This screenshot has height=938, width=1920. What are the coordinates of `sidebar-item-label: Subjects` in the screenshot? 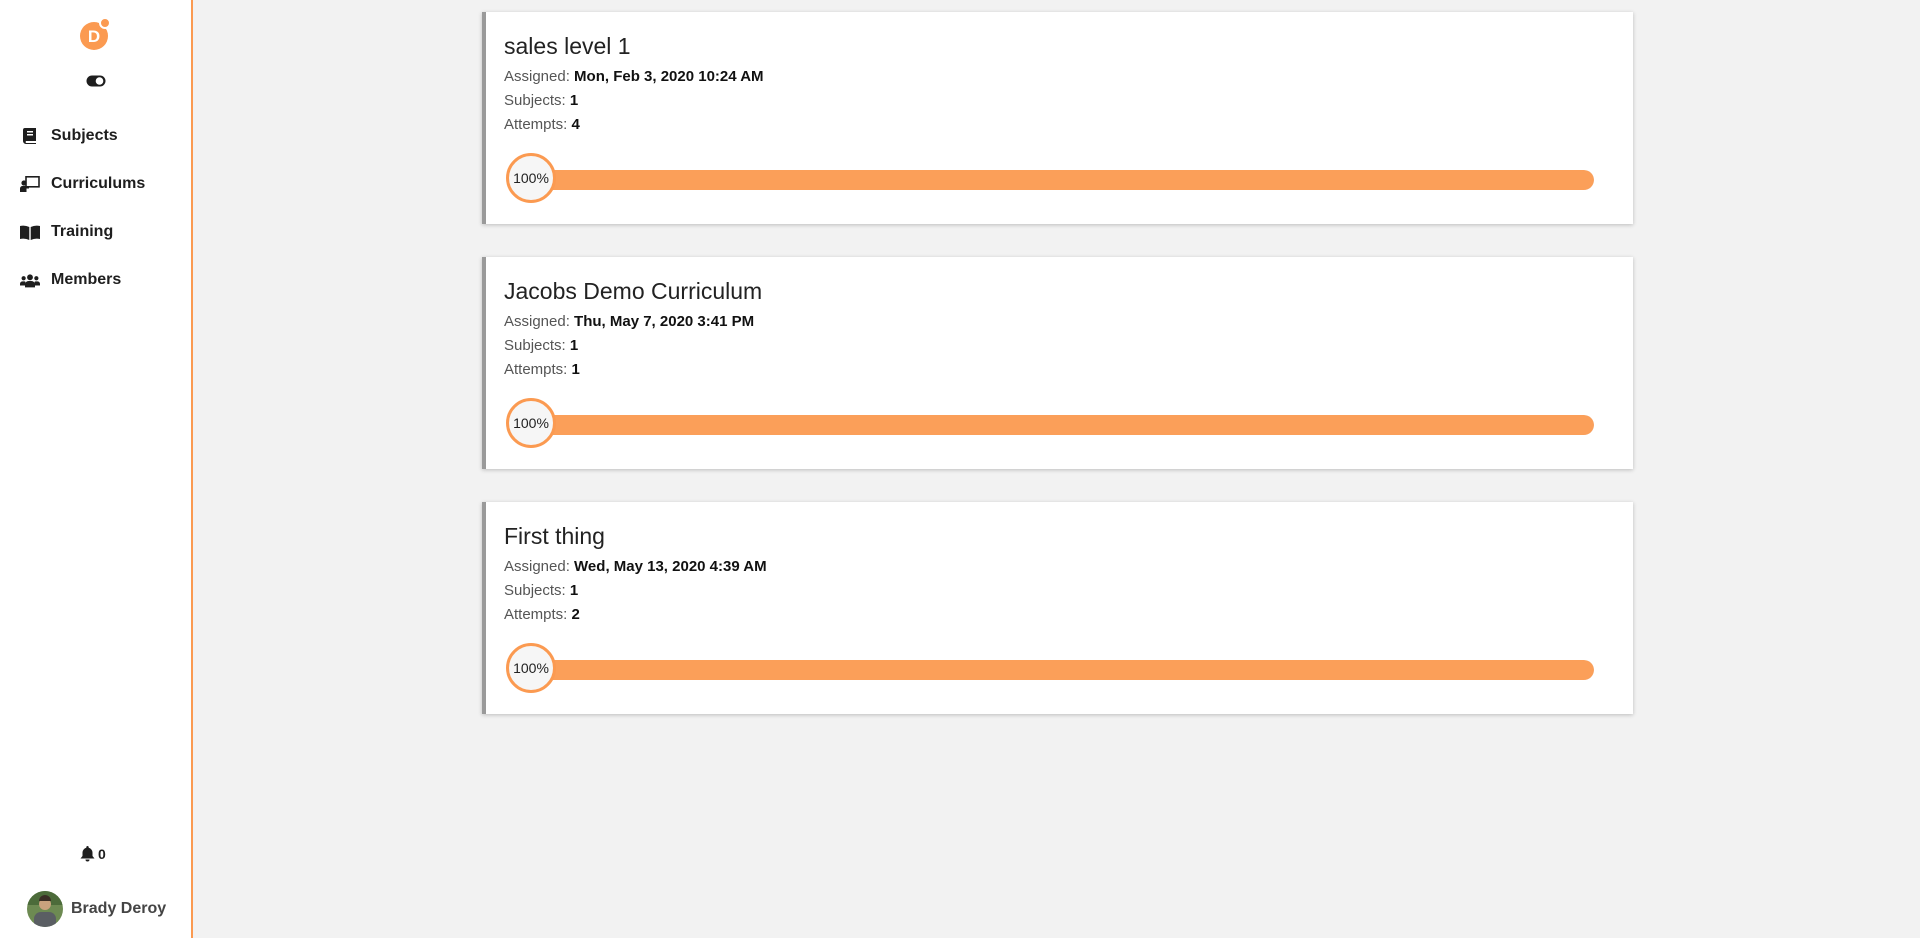 It's located at (84, 135).